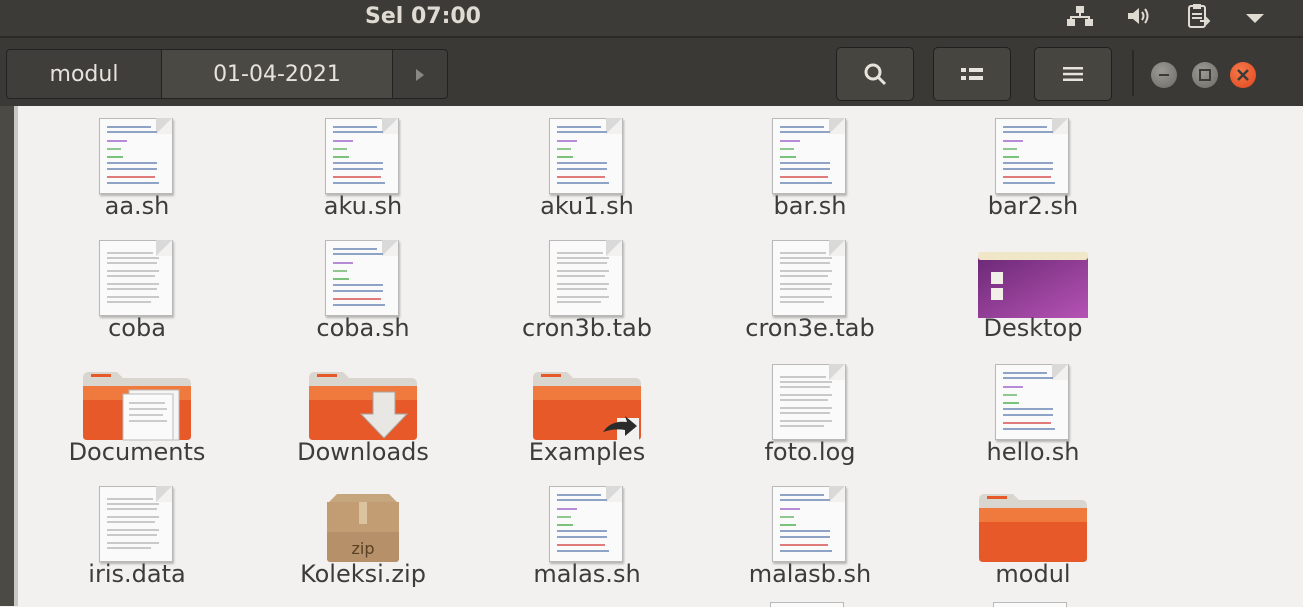  I want to click on file-name: aku1.sh, so click(587, 206).